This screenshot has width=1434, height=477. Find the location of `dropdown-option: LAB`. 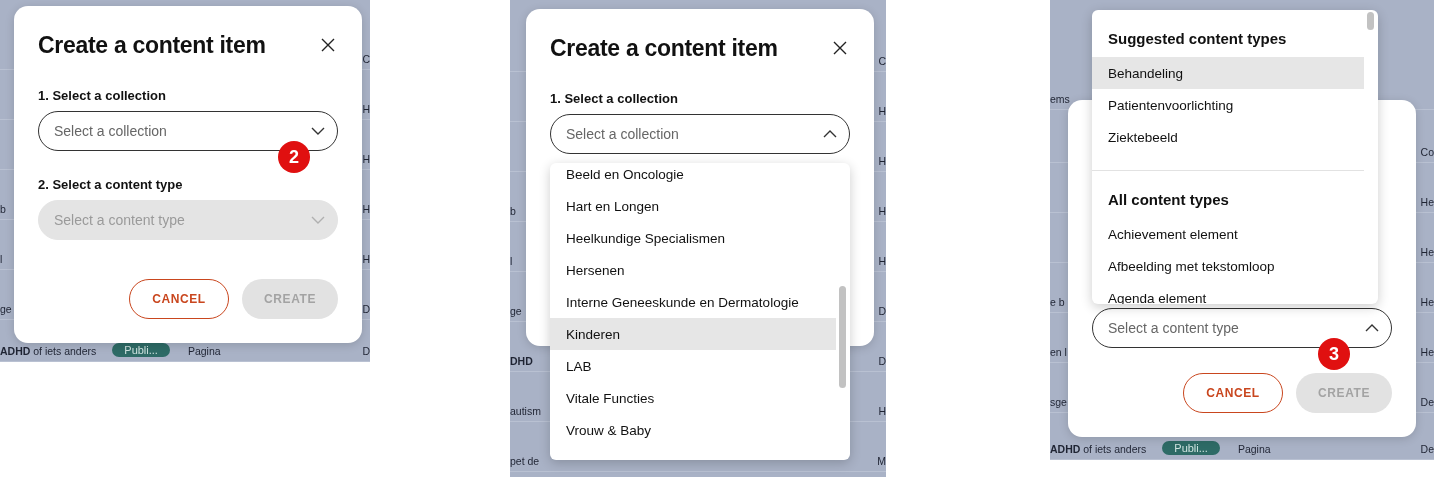

dropdown-option: LAB is located at coordinates (693, 366).